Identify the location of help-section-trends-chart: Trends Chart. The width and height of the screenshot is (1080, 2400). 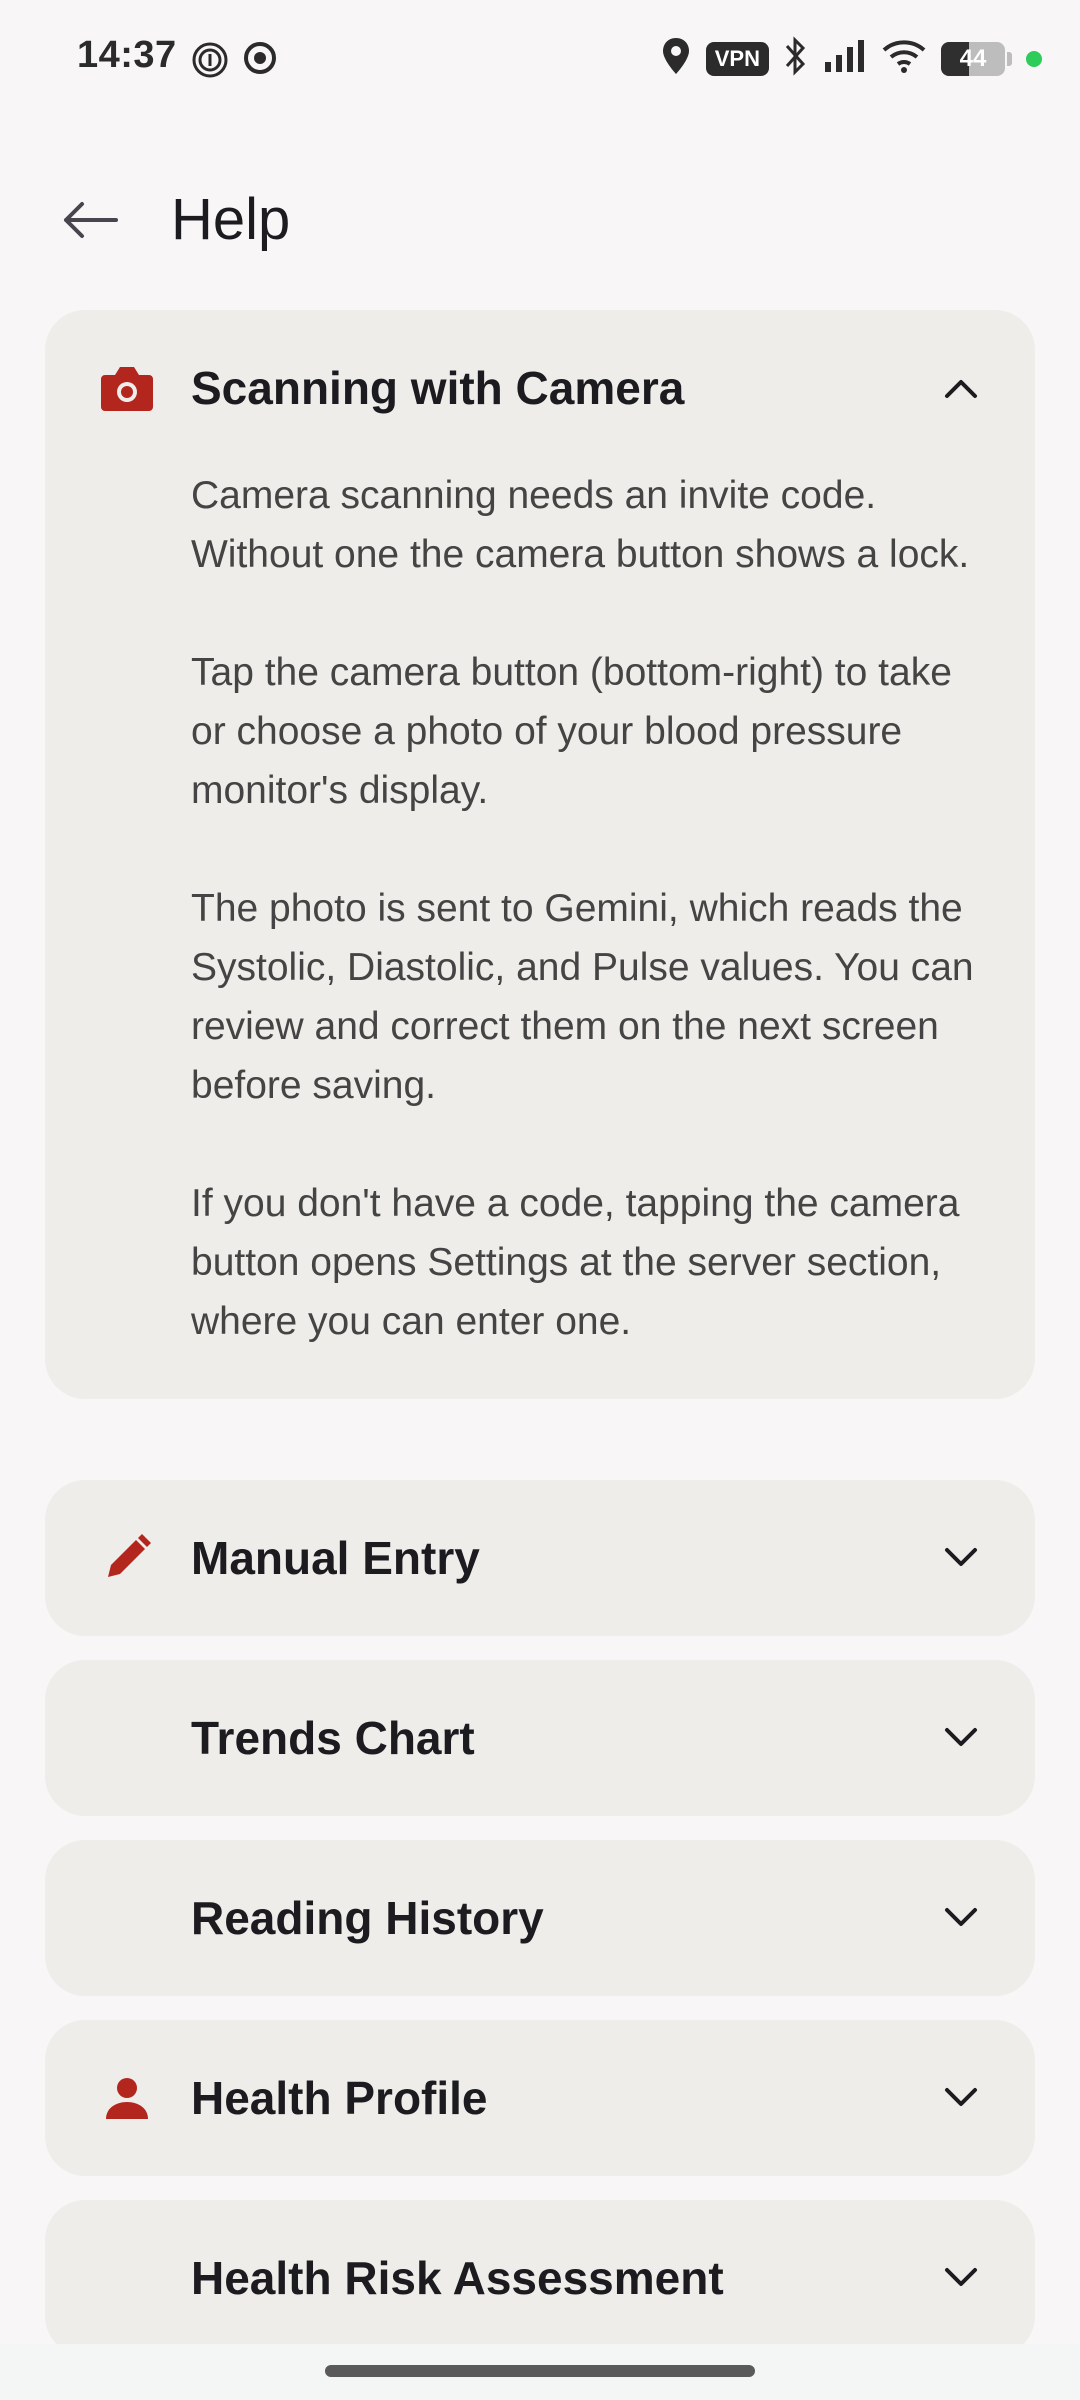
(540, 1738).